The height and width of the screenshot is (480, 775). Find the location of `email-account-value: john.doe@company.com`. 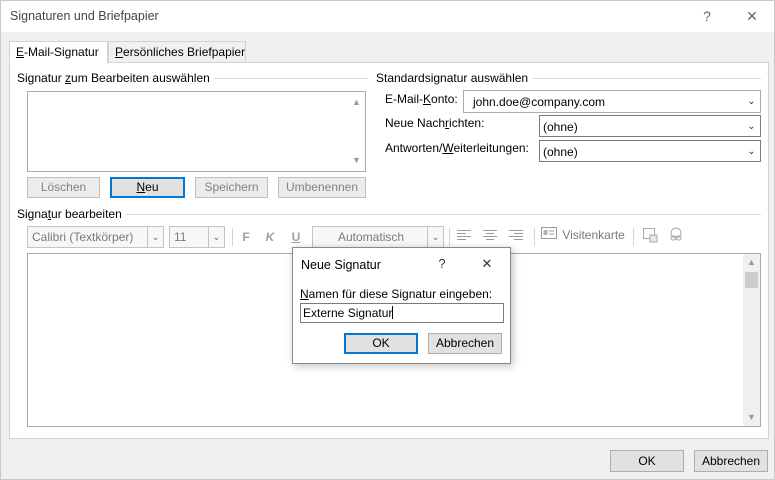

email-account-value: john.doe@company.com is located at coordinates (539, 102).